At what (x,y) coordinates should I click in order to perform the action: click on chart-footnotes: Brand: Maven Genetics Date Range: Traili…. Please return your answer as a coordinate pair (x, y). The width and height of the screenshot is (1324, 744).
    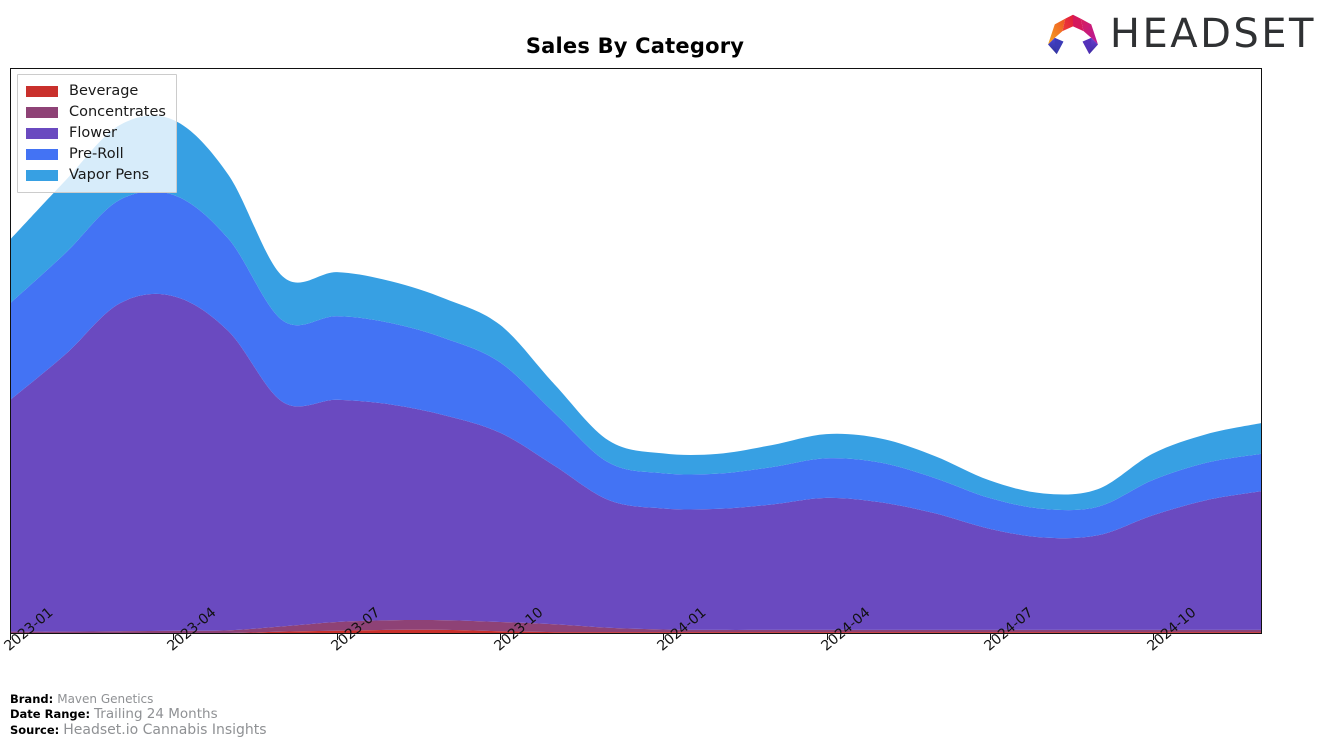
    Looking at the image, I should click on (360, 715).